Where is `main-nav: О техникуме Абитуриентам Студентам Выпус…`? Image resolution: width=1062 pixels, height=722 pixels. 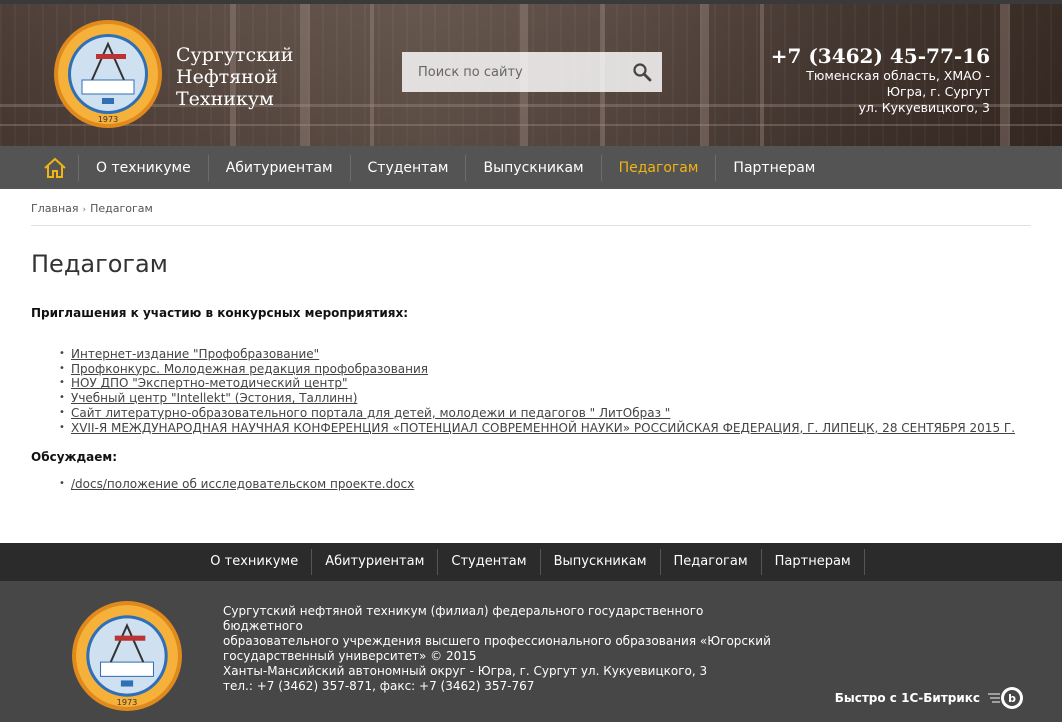
main-nav: О техникуме Абитуриентам Студентам Выпус… is located at coordinates (531, 167).